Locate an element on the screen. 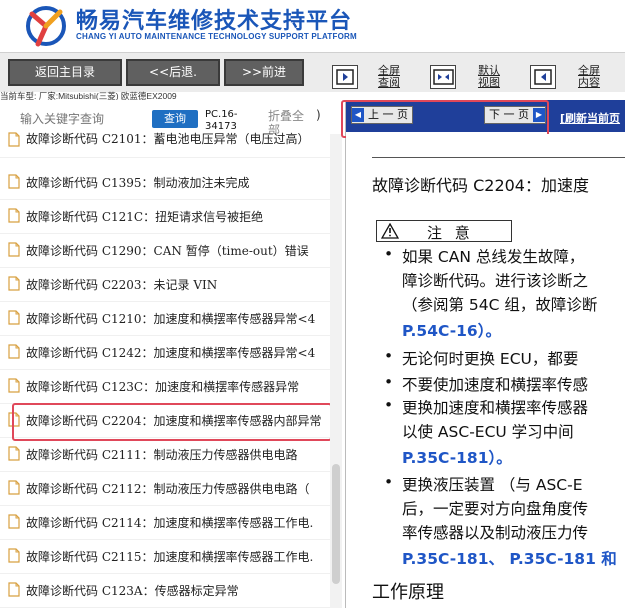 The height and width of the screenshot is (608, 625). caution-box: 注 意 is located at coordinates (444, 231).